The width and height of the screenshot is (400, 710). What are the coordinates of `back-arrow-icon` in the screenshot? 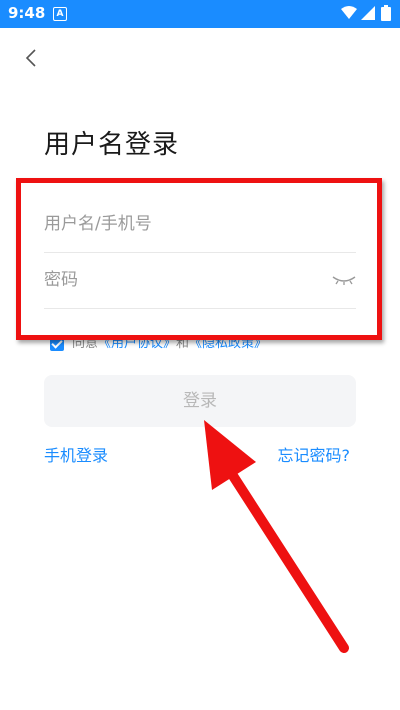 It's located at (32, 58).